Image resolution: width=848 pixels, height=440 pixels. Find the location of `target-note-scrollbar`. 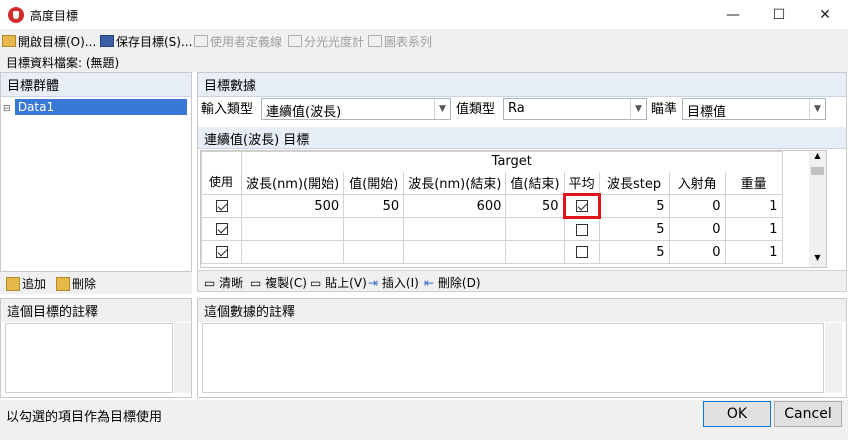

target-note-scrollbar is located at coordinates (182, 358).